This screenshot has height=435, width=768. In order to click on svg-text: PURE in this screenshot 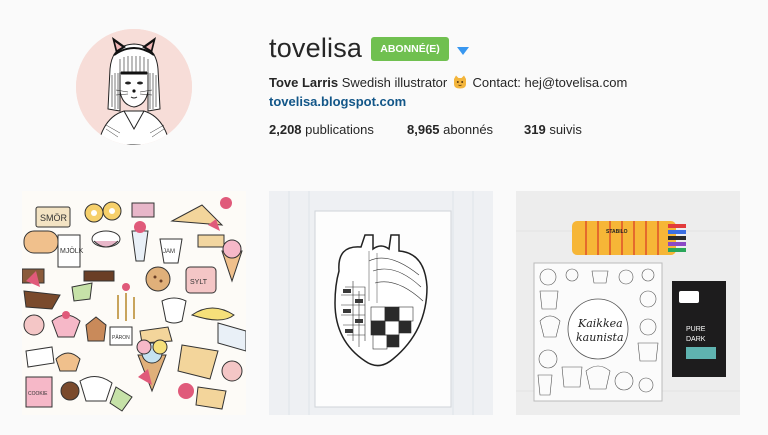, I will do `click(696, 329)`.